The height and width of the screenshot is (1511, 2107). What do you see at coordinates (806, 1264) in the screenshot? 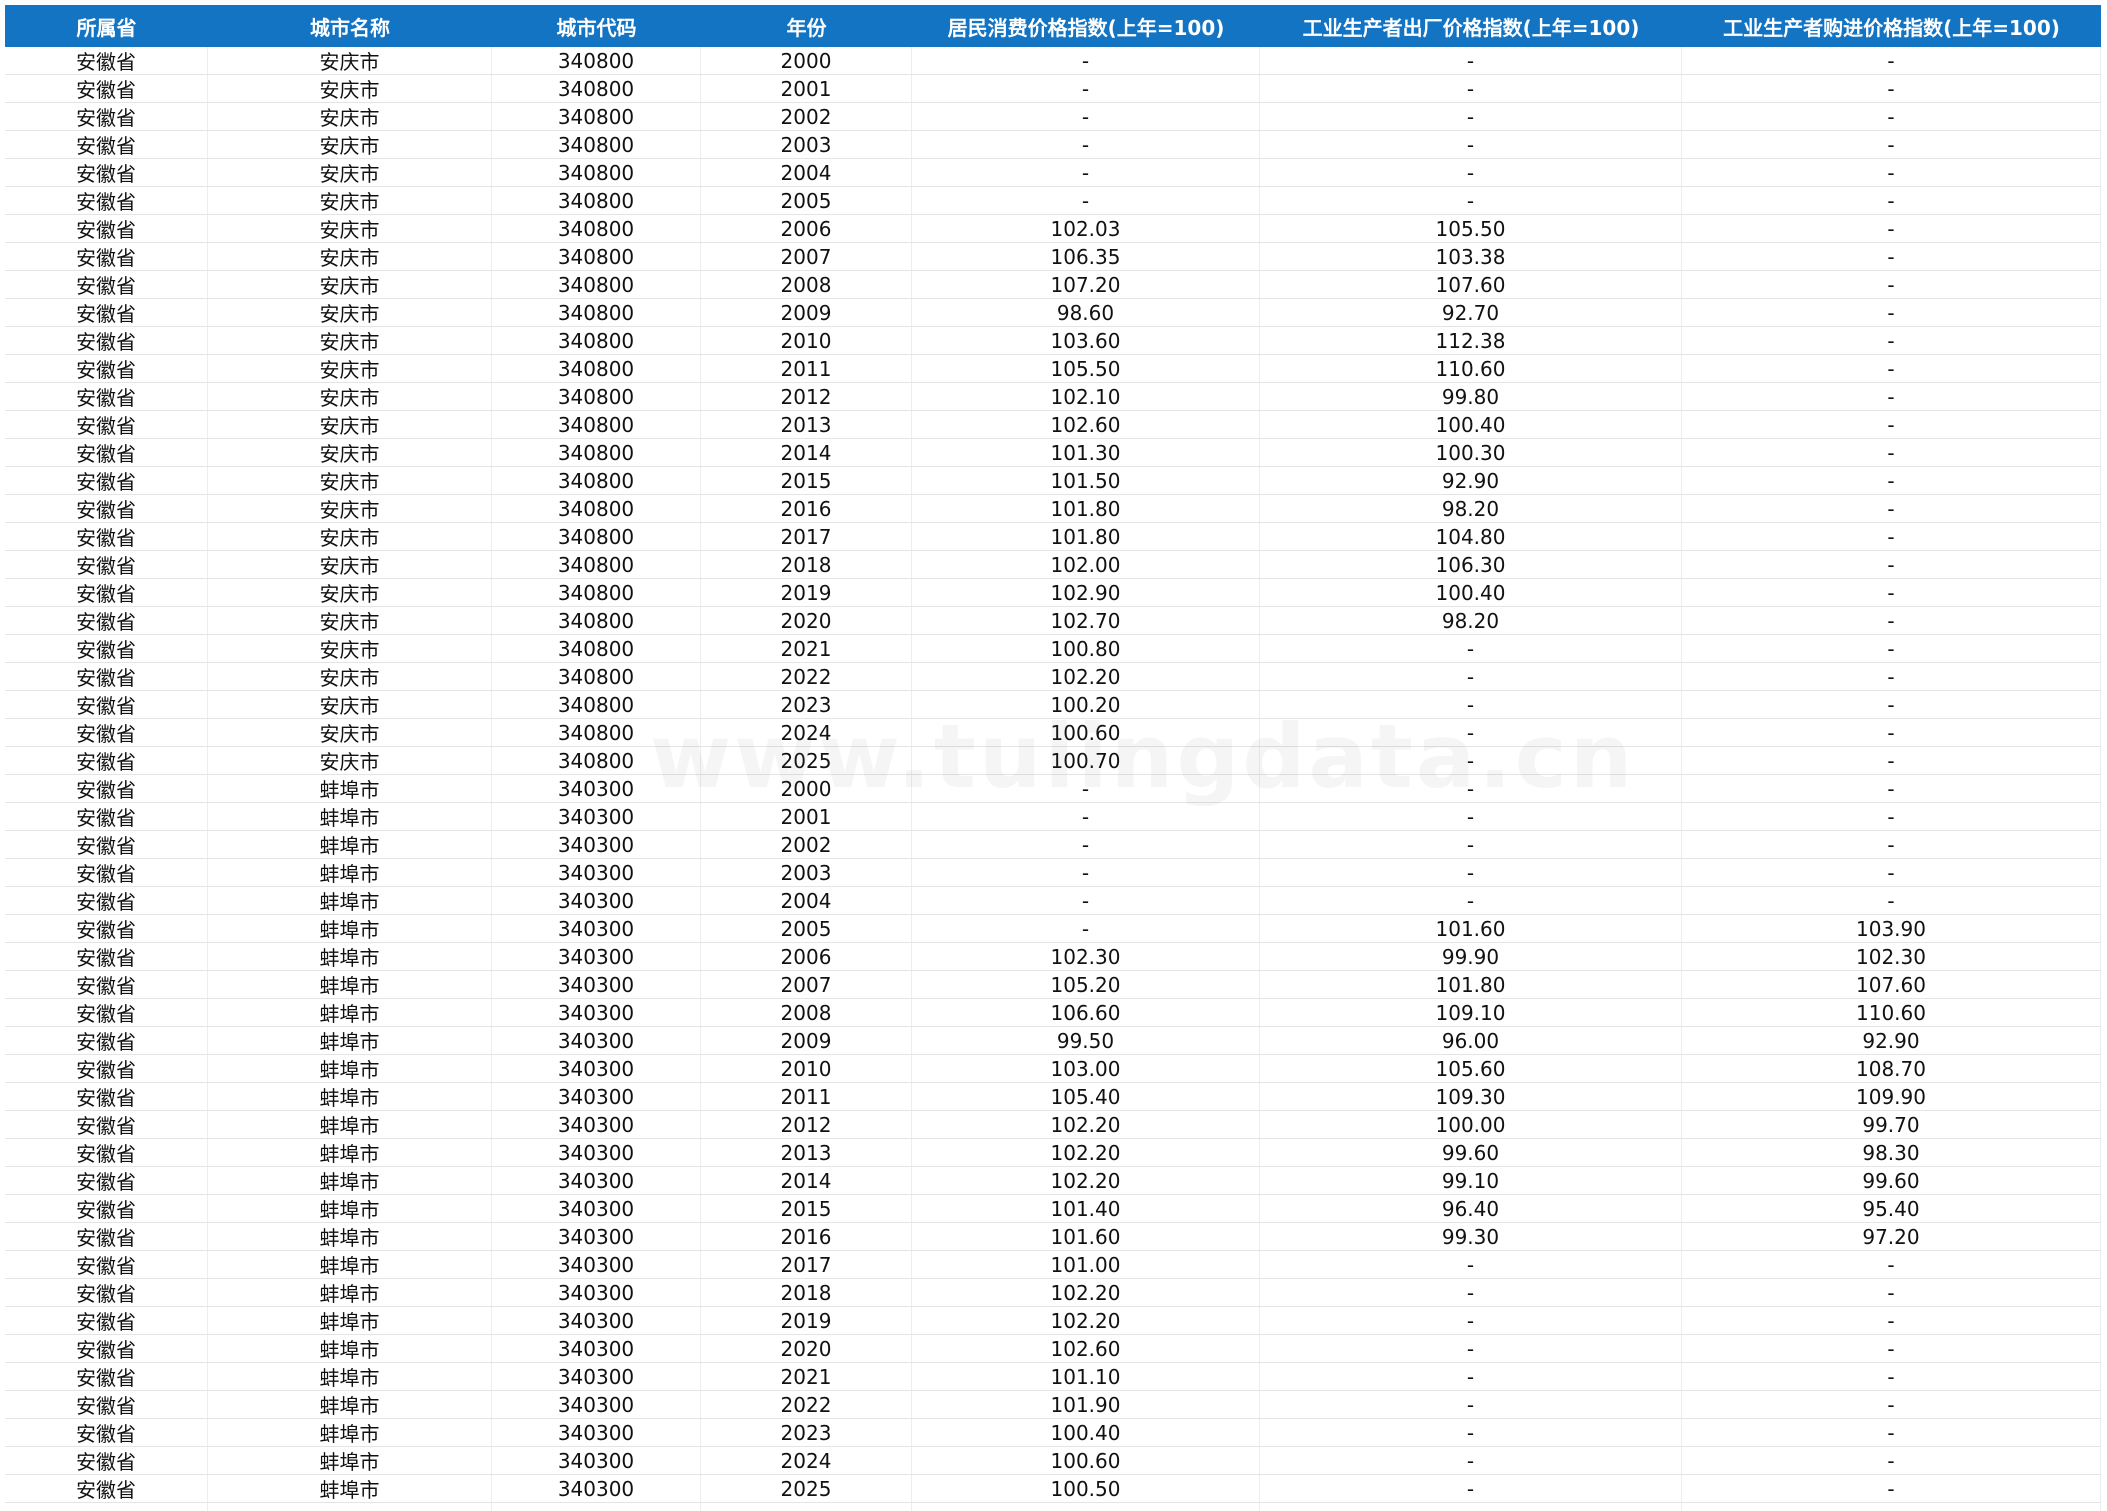
I see `table-cell: 2017` at bounding box center [806, 1264].